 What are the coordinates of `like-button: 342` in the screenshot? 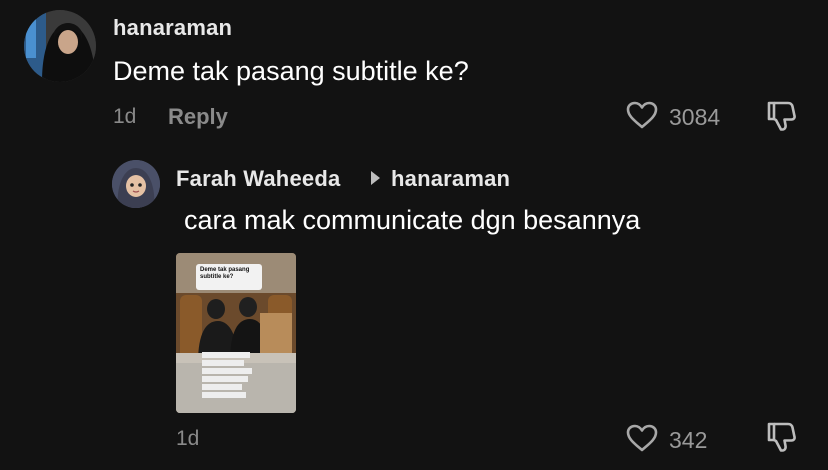 It's located at (666, 440).